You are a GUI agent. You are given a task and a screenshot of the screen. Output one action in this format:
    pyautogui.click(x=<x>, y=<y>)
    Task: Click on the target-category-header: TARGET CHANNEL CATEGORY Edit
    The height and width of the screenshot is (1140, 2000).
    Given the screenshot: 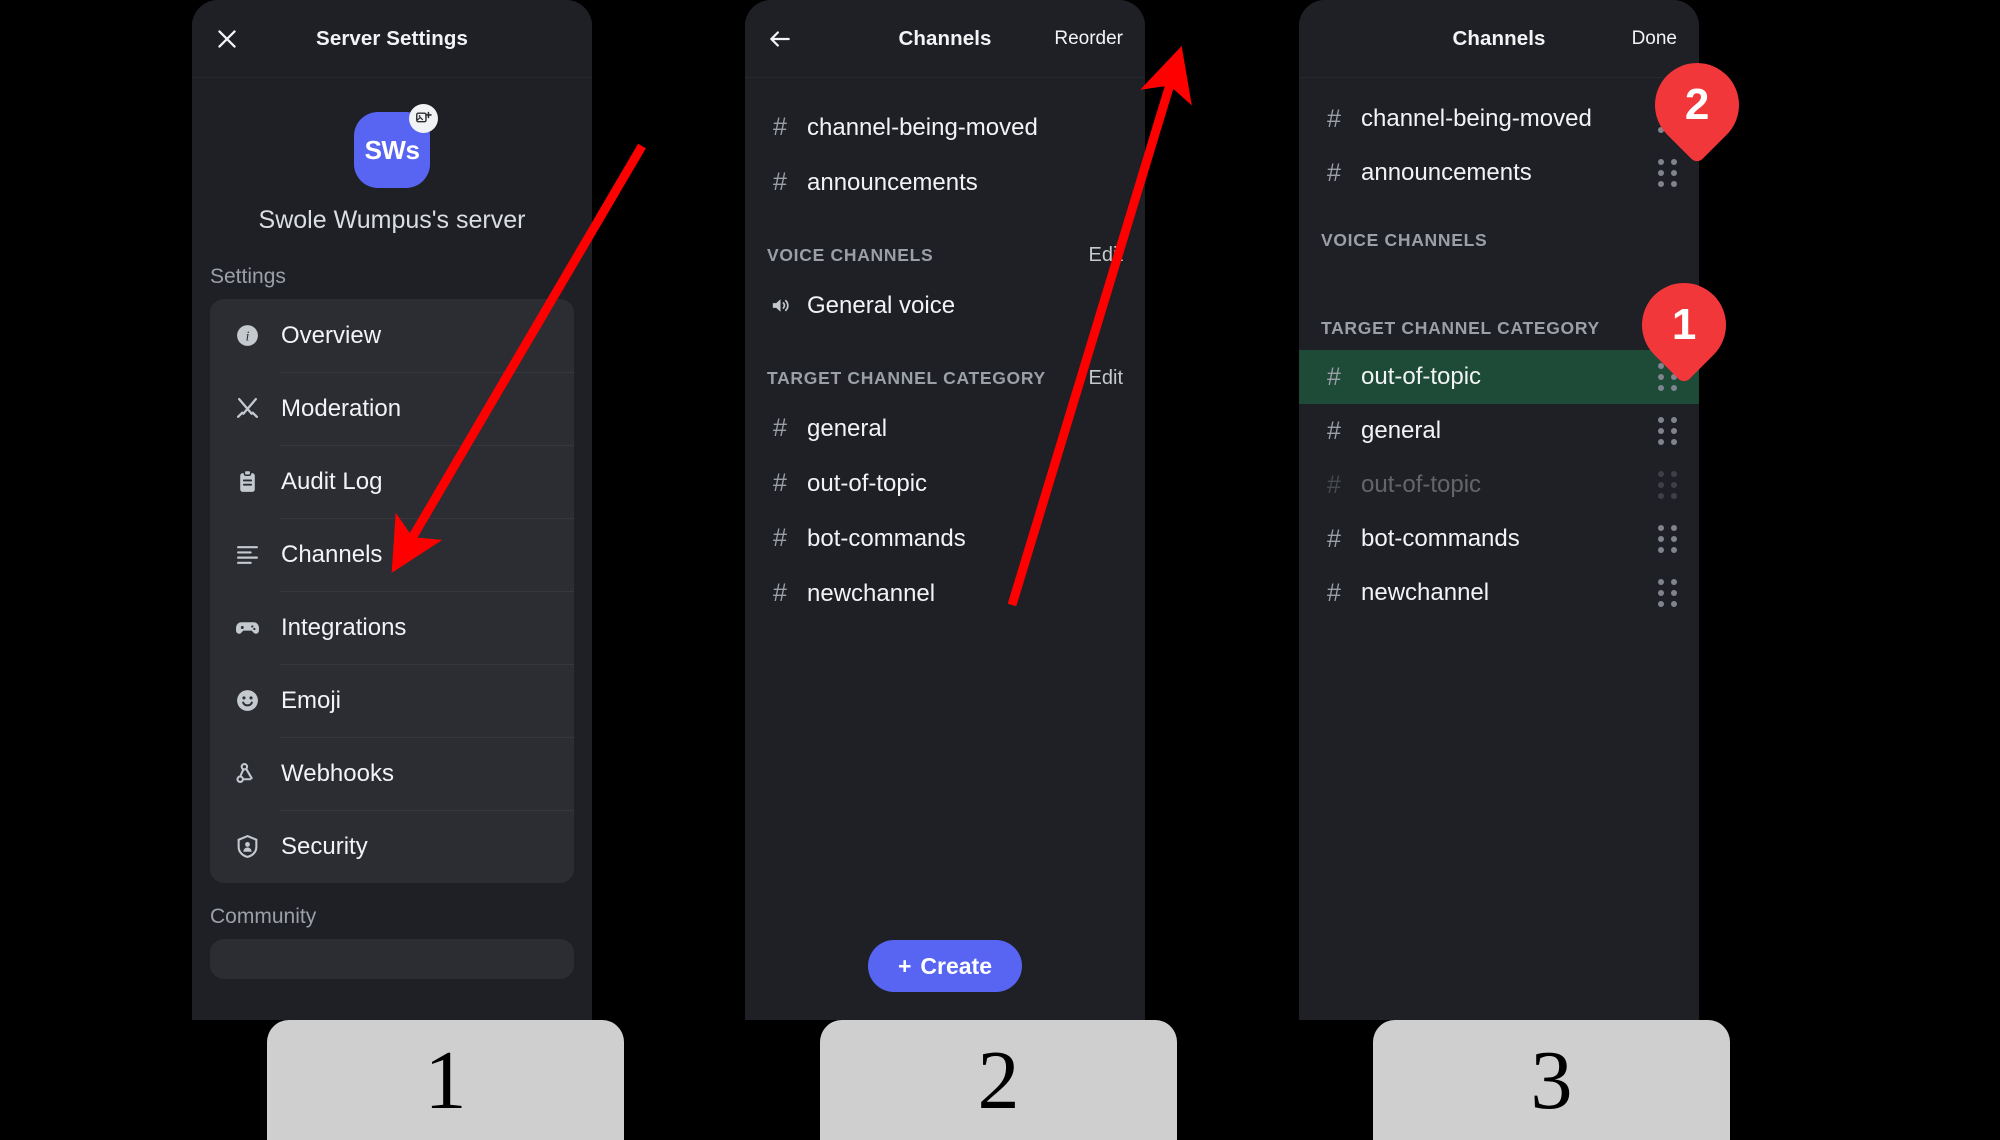 What is the action you would take?
    pyautogui.click(x=945, y=378)
    